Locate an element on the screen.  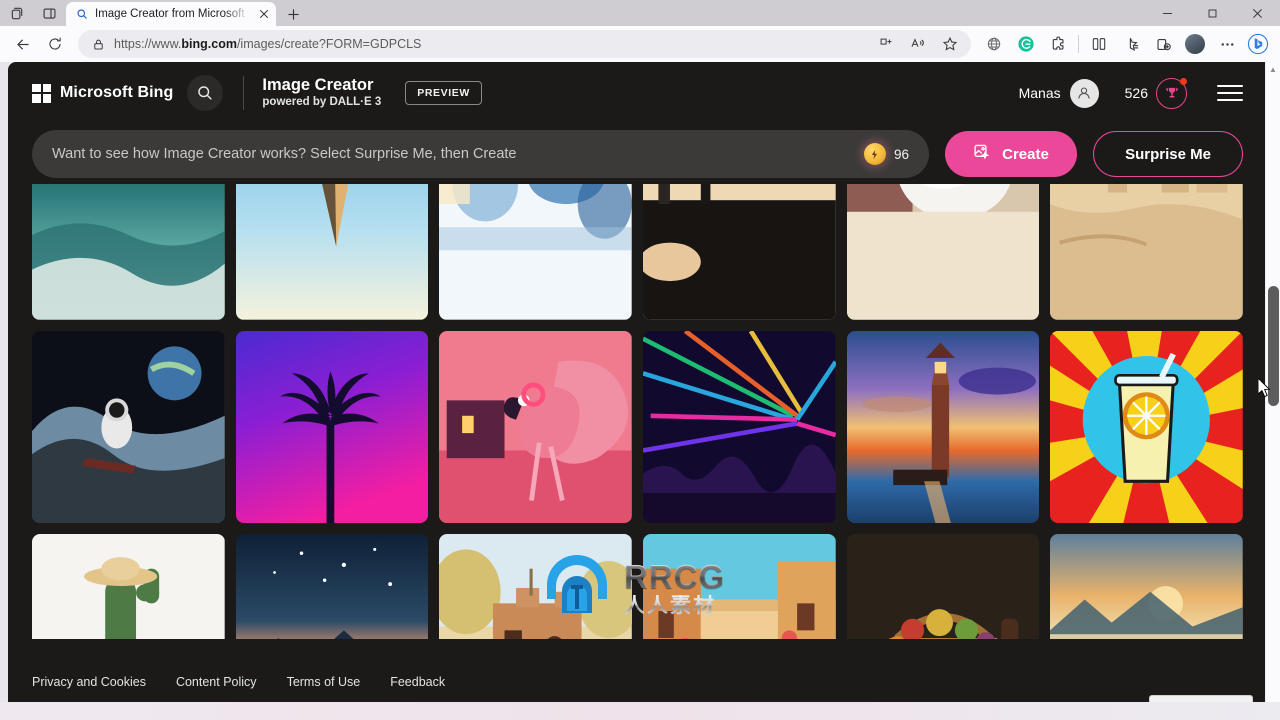
microsoft-bing-logo: Microsoft Bing is located at coordinates (103, 93).